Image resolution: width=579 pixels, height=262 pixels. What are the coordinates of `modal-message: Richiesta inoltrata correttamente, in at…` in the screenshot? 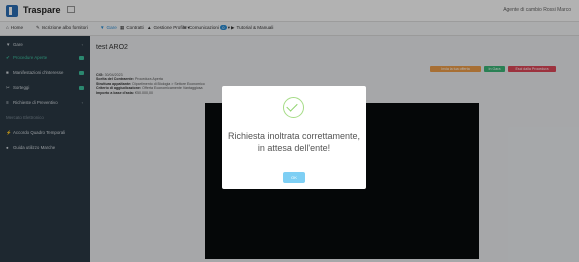 It's located at (294, 142).